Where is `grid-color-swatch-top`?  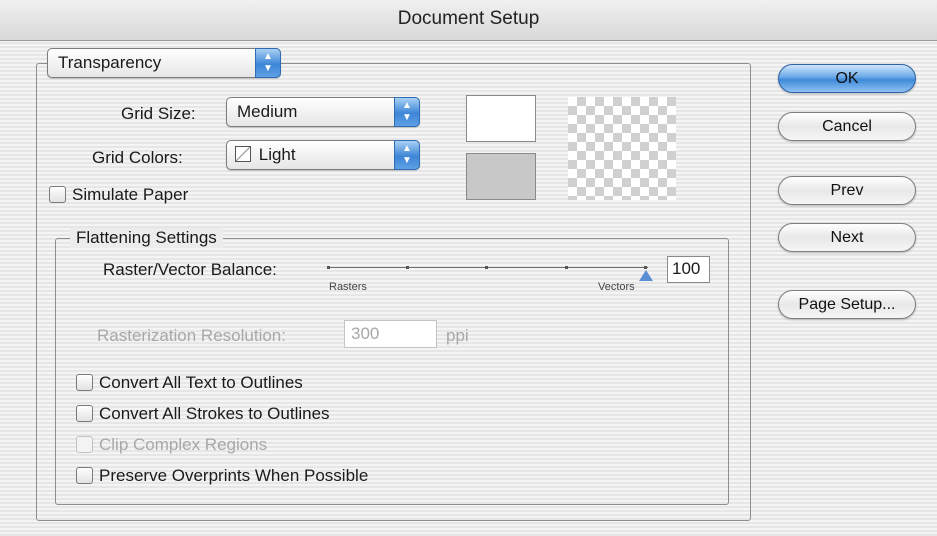 grid-color-swatch-top is located at coordinates (501, 118).